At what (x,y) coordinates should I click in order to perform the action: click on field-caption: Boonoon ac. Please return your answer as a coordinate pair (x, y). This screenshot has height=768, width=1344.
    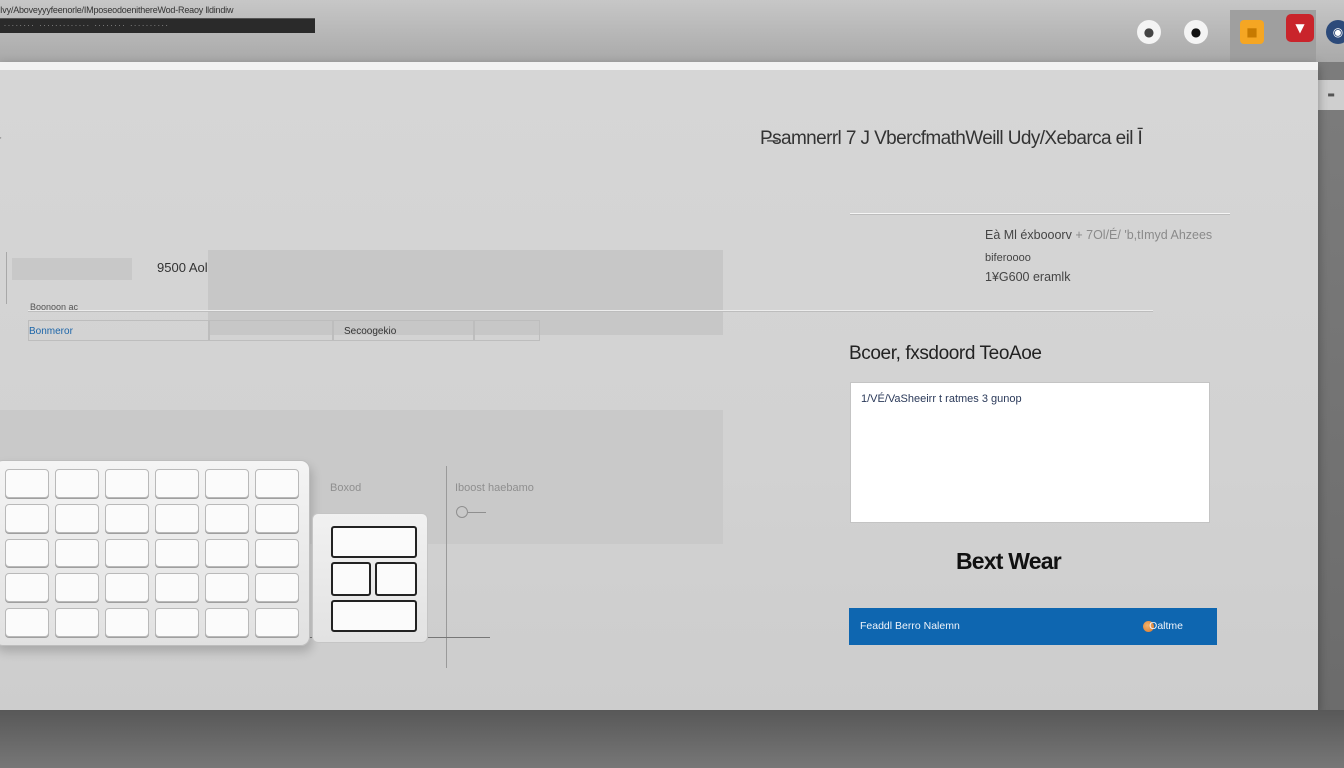
    Looking at the image, I should click on (54, 307).